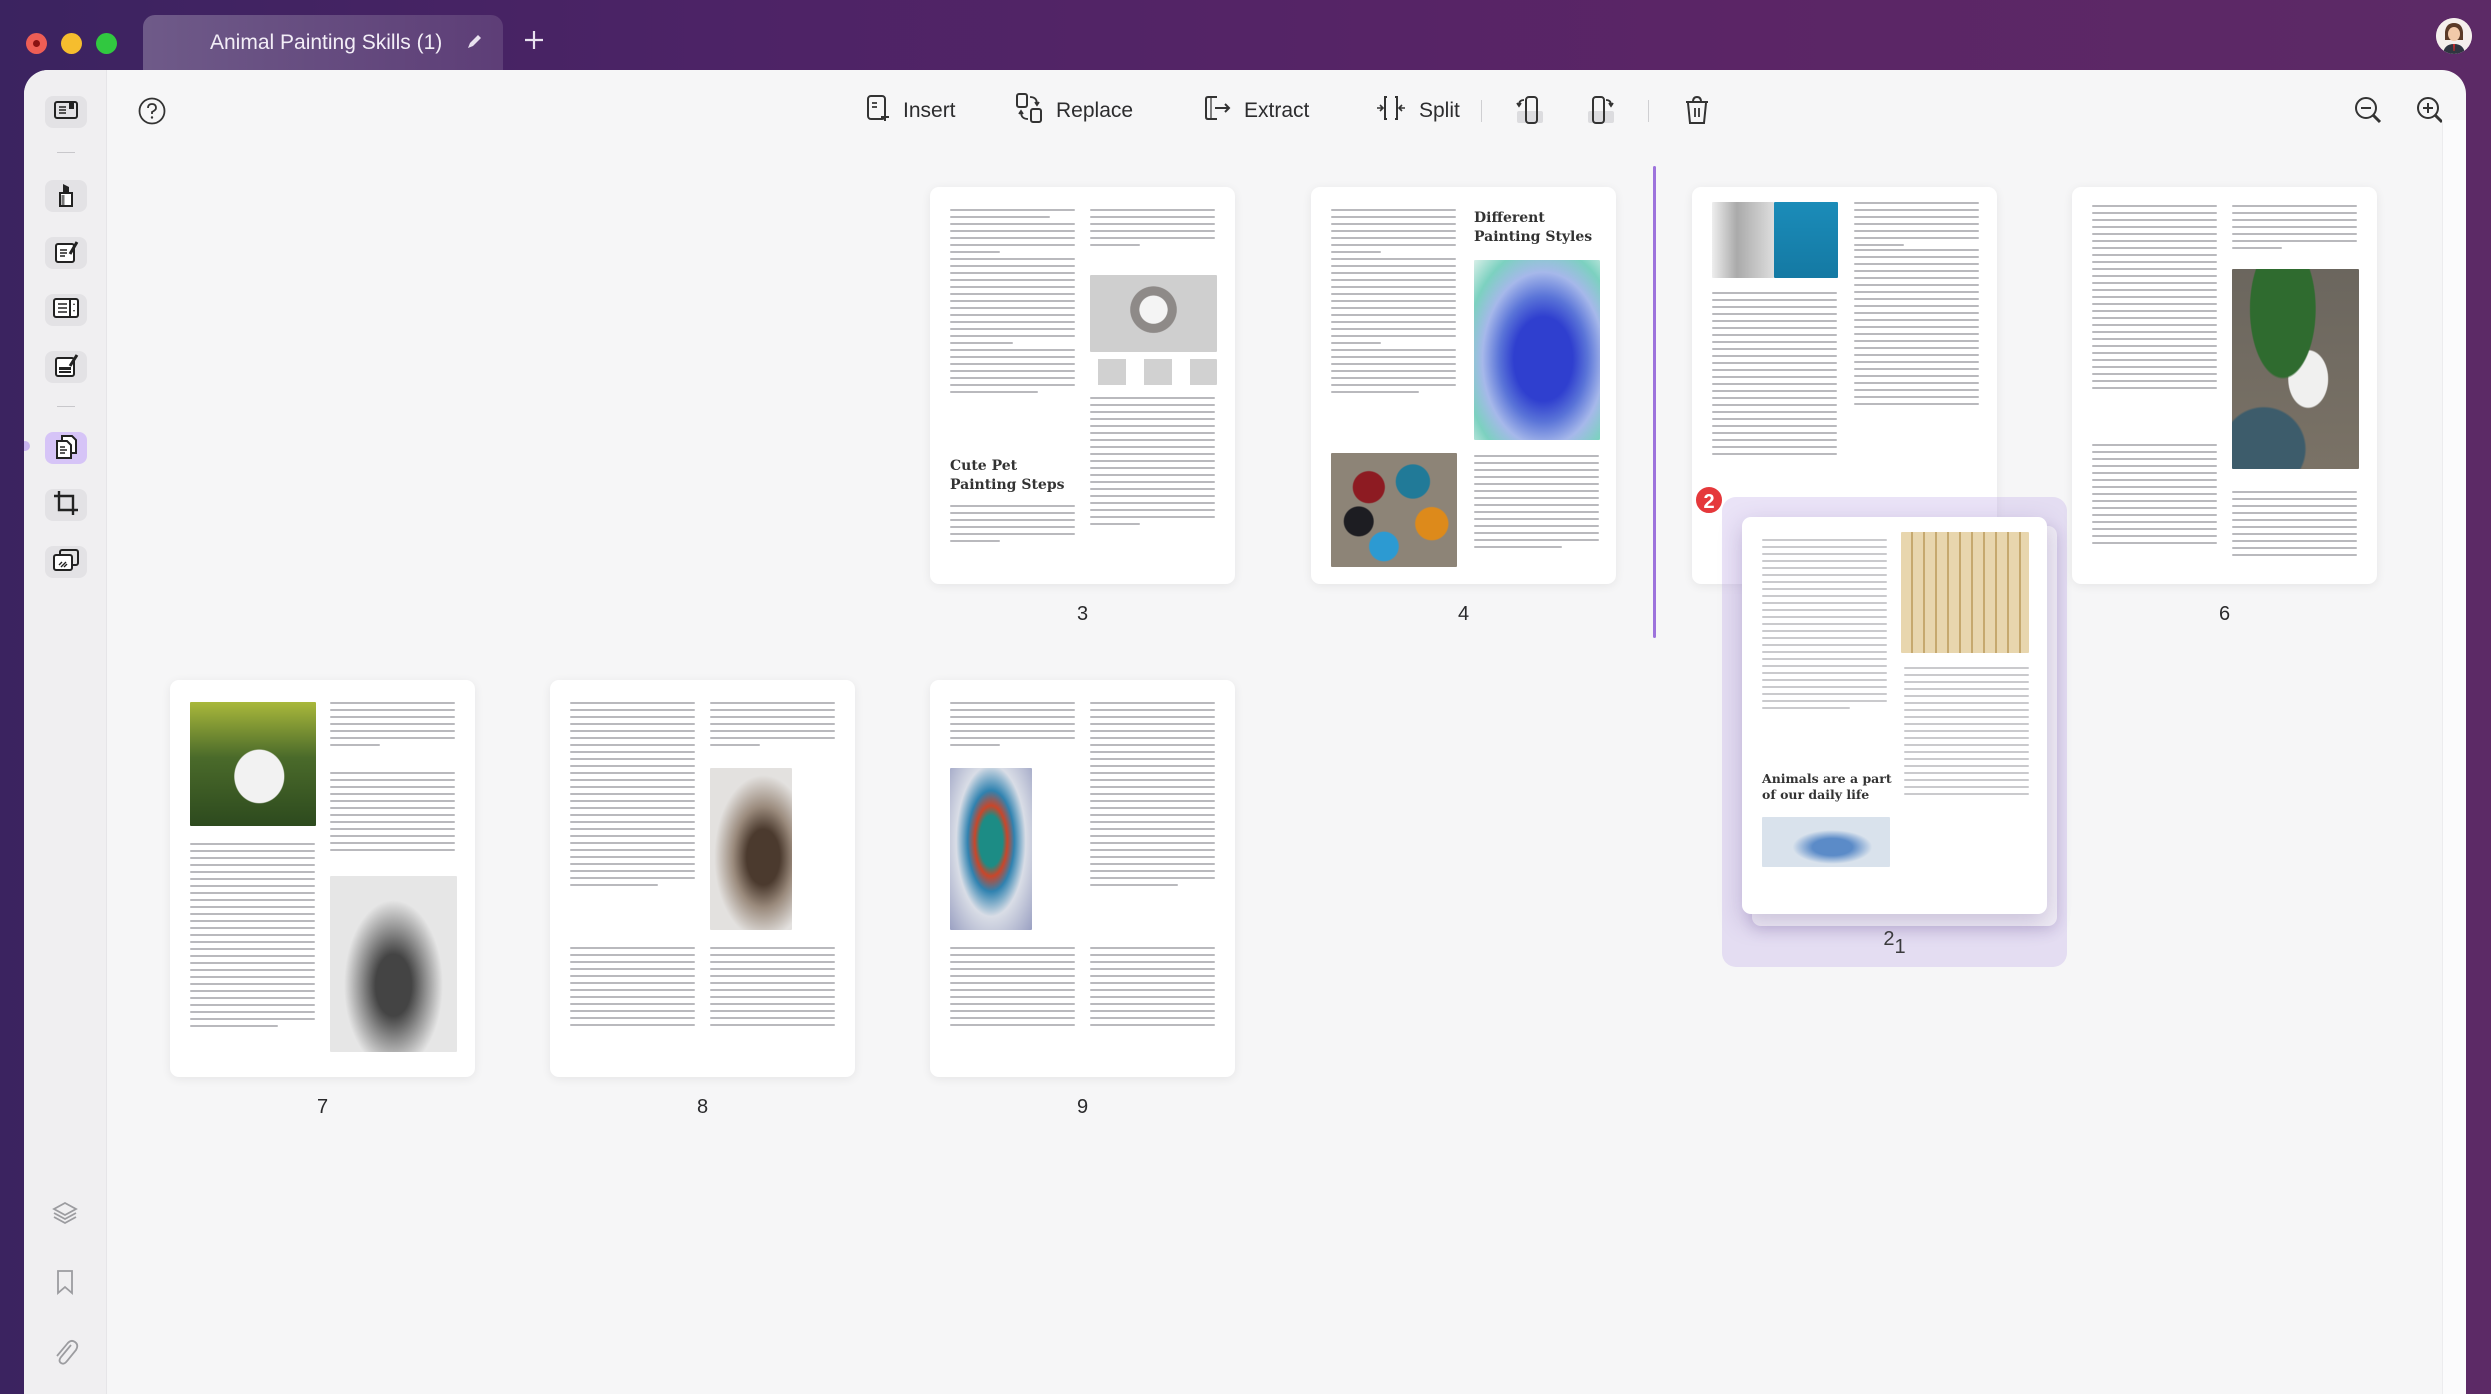  I want to click on insert-page-icon, so click(878, 111).